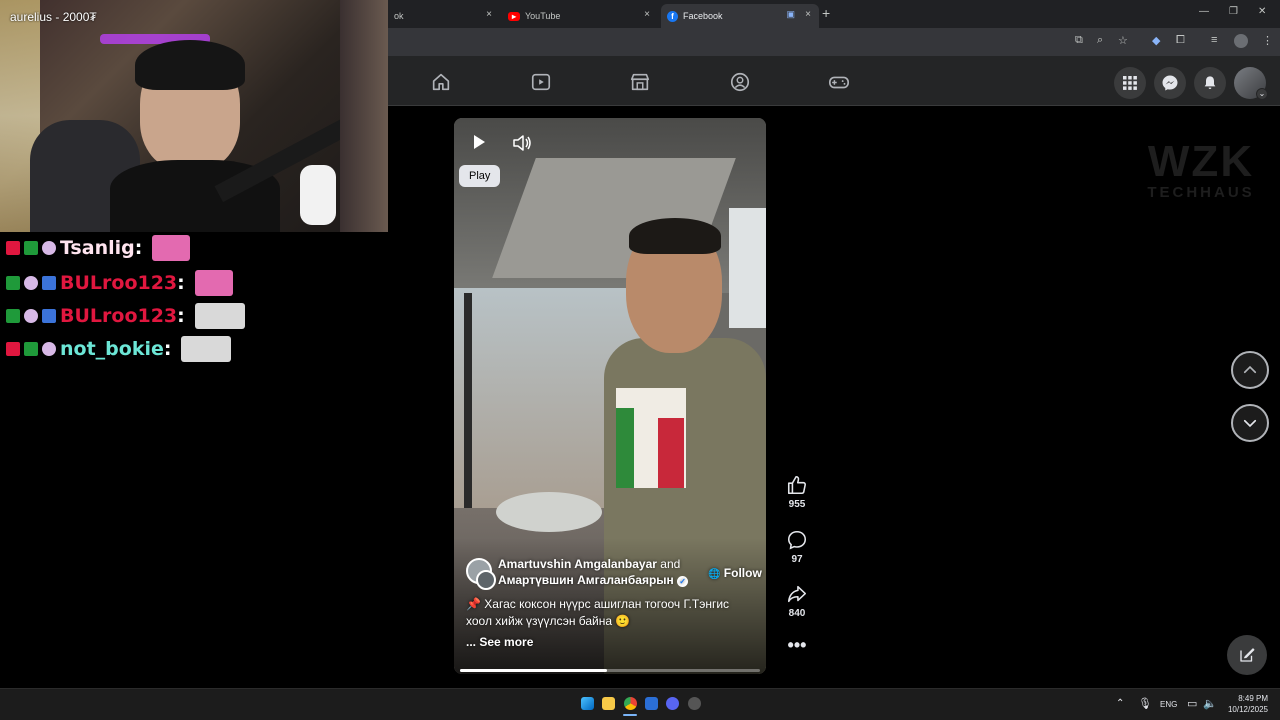 This screenshot has height=720, width=1280. I want to click on tab-youtube: ▸ YouTube ×, so click(580, 16).